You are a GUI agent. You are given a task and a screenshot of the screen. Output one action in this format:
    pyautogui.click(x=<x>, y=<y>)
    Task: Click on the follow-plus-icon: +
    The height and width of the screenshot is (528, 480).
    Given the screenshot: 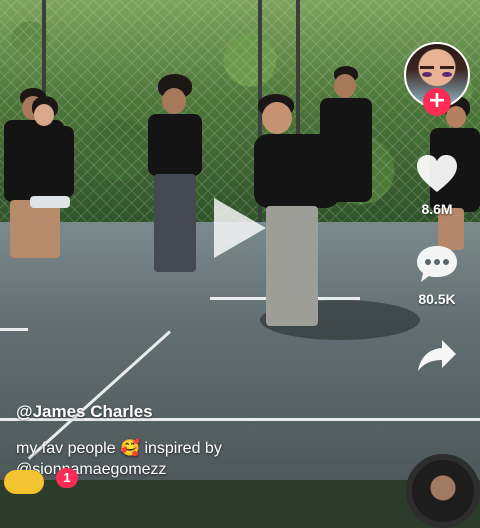 What is the action you would take?
    pyautogui.click(x=437, y=102)
    